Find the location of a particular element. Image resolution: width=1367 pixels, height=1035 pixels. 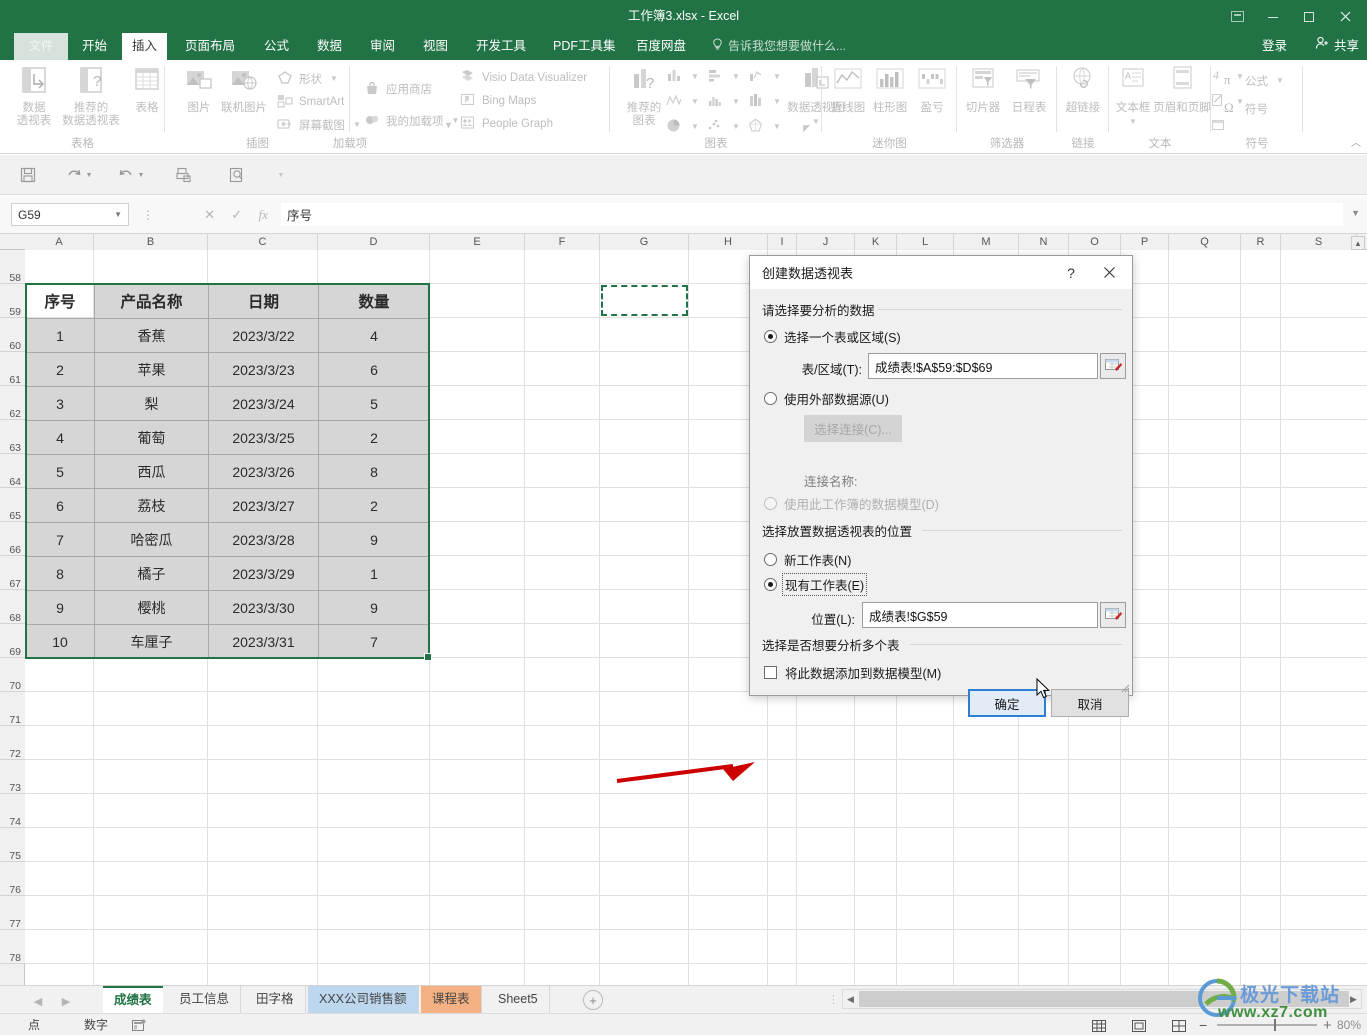

cell-B63: 葡萄 is located at coordinates (151, 437).